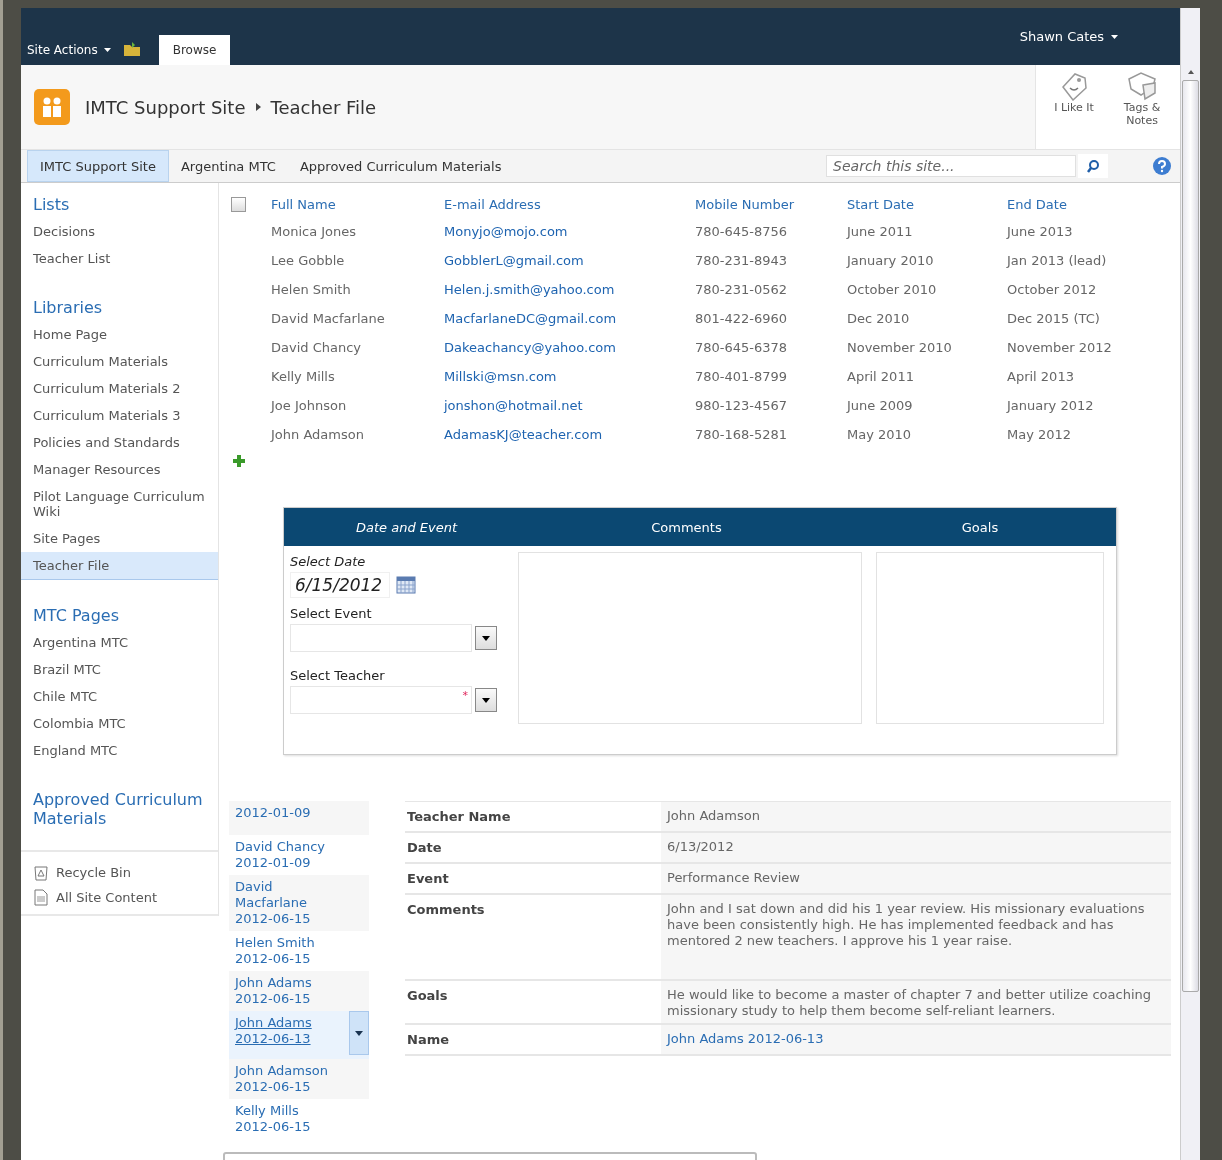 The image size is (1222, 1160). Describe the element at coordinates (1162, 166) in the screenshot. I see `help-icon` at that location.